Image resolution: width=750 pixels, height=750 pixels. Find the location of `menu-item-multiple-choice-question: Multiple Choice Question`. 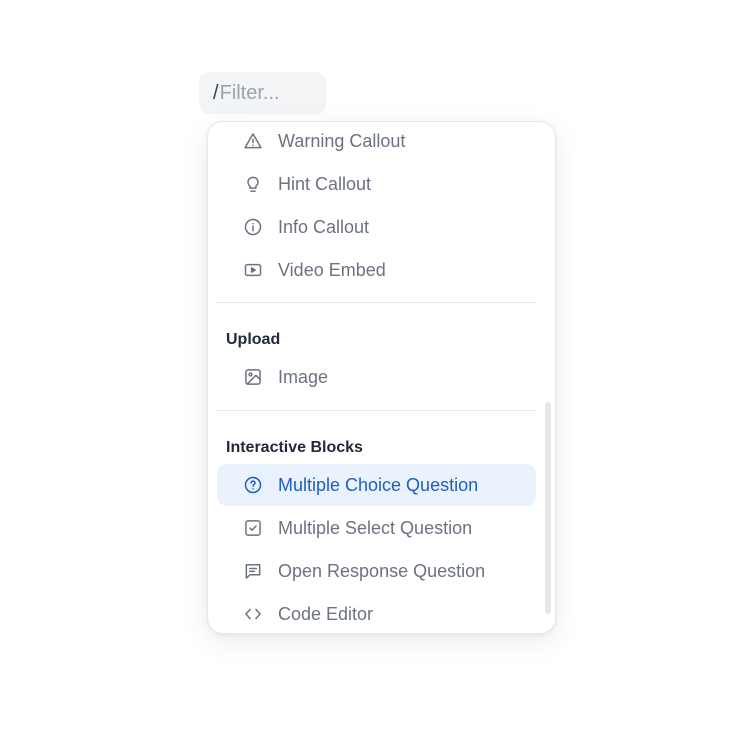

menu-item-multiple-choice-question: Multiple Choice Question is located at coordinates (376, 485).